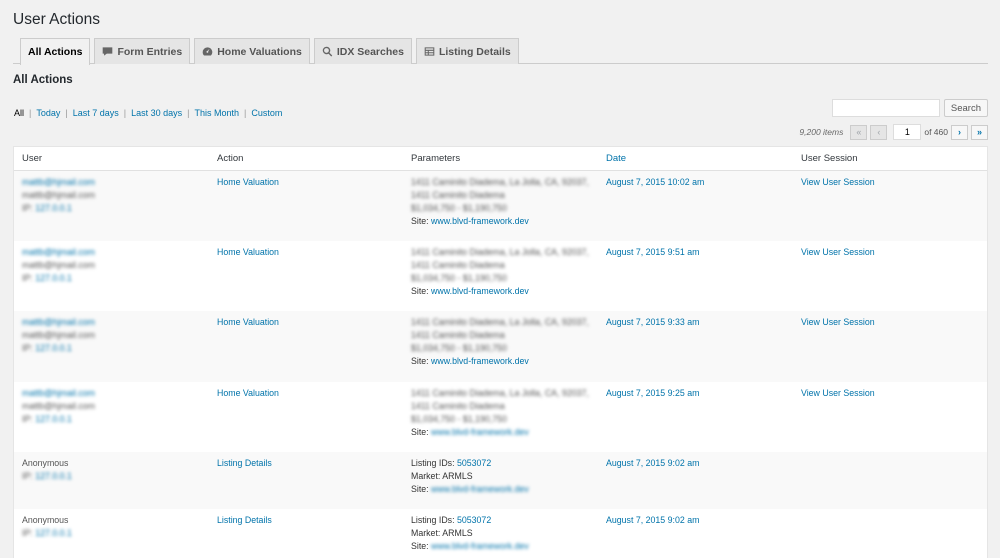 Image resolution: width=1000 pixels, height=558 pixels. What do you see at coordinates (48, 113) in the screenshot?
I see `filter-today: Today` at bounding box center [48, 113].